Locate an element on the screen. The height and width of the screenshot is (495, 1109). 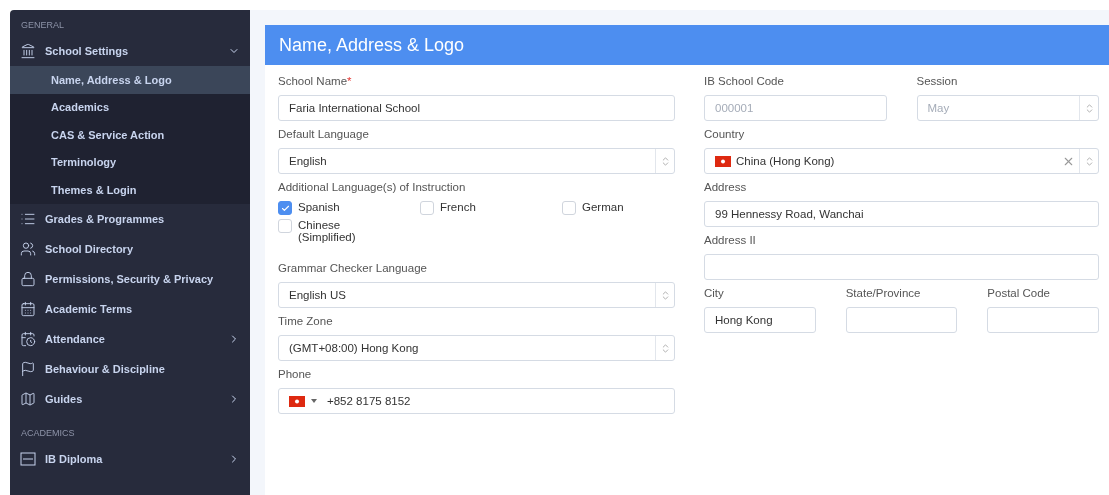
checkbox-option: German is located at coordinates (607, 208).